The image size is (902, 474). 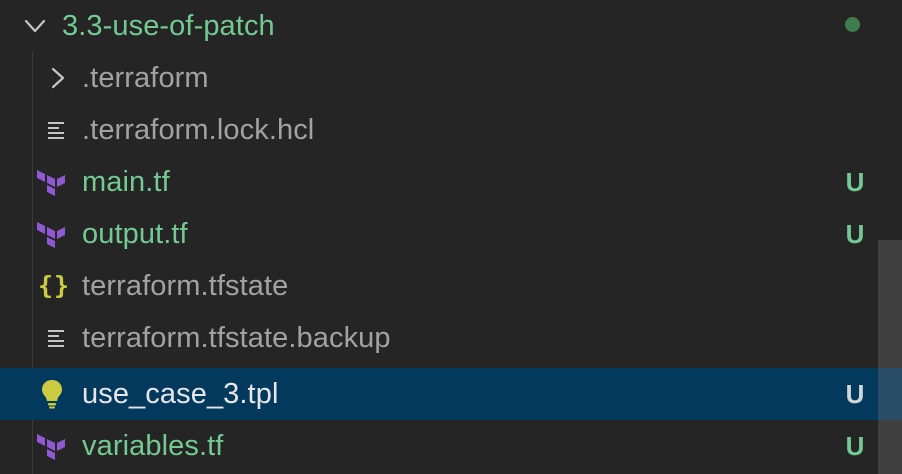 I want to click on chevron-down-icon, so click(x=35, y=26).